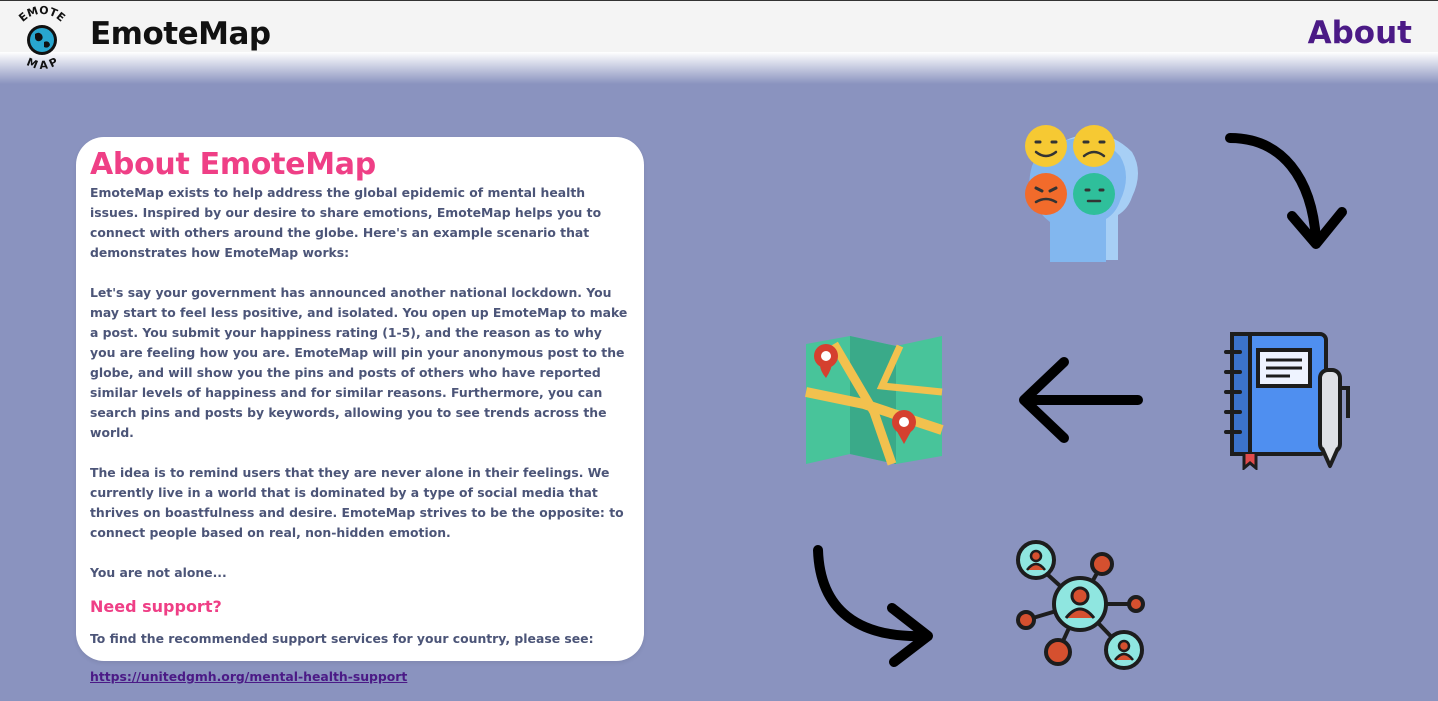 This screenshot has height=701, width=1438. I want to click on logo-bottom-text: MAP, so click(42, 63).